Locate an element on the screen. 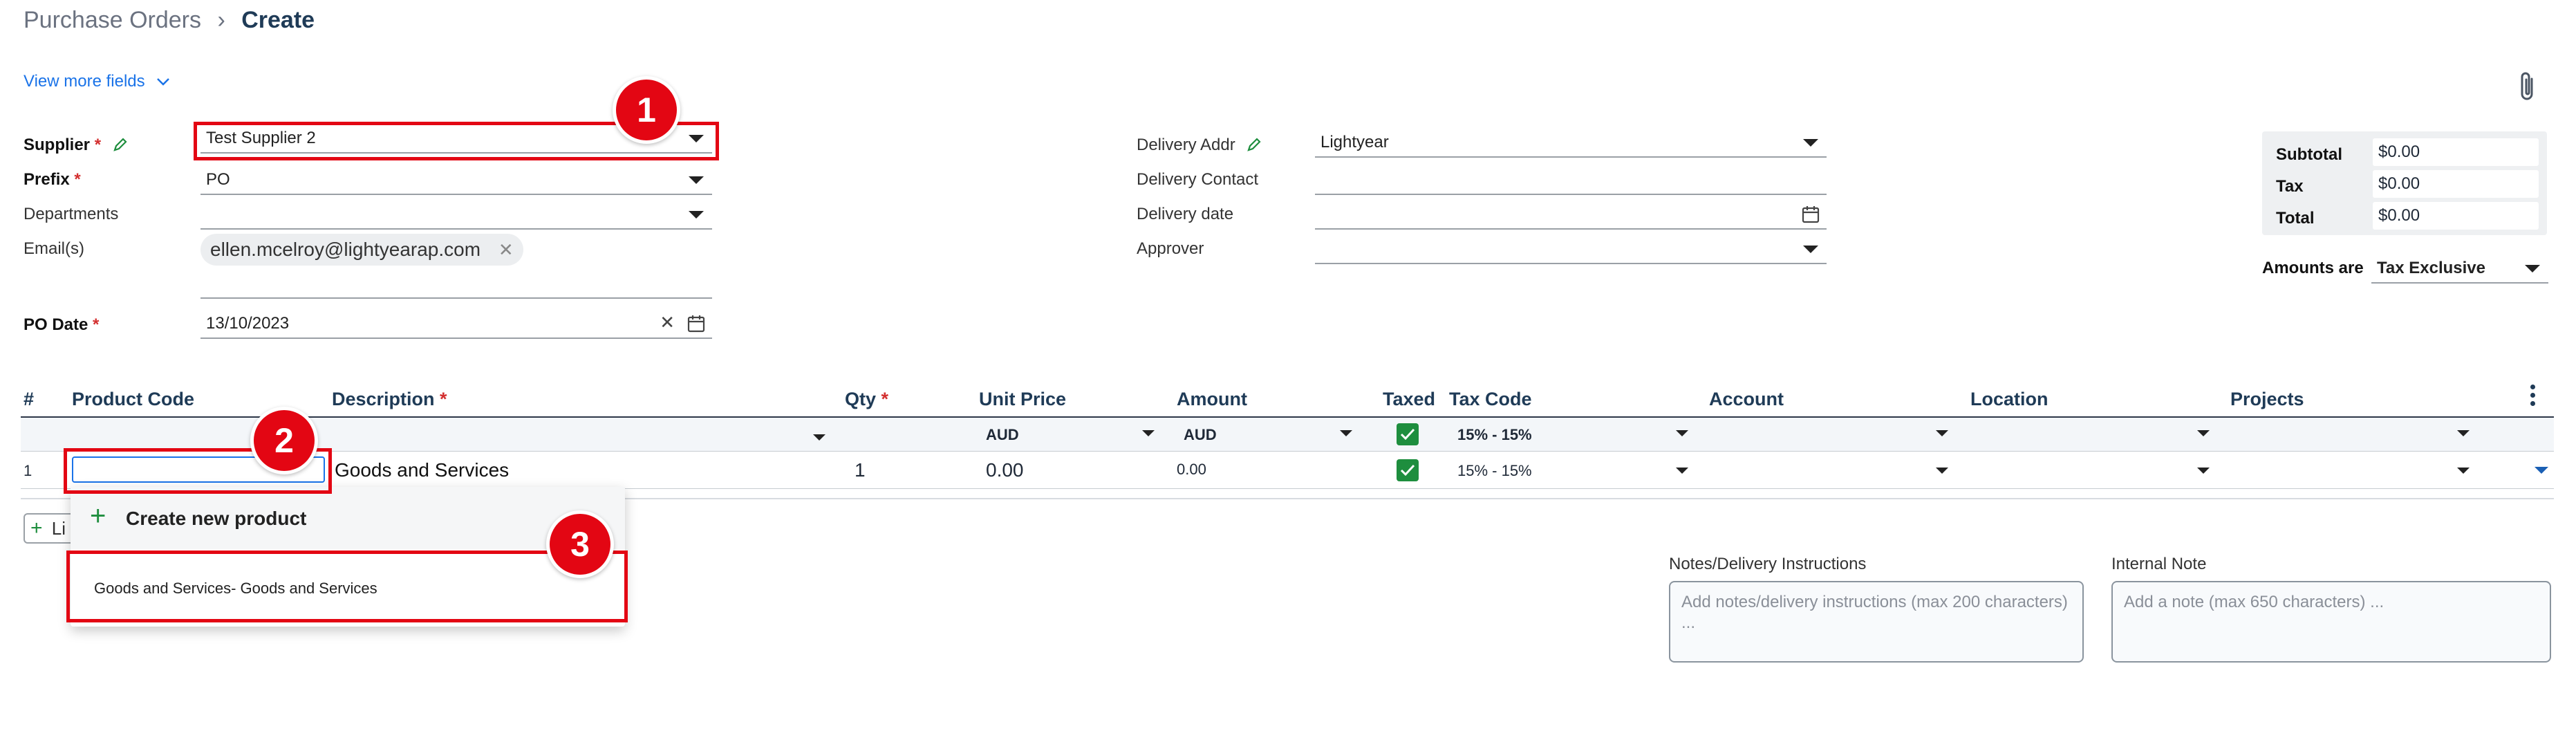 This screenshot has width=2576, height=740. amounts-are-select: Tax Exclusive is located at coordinates (2459, 269).